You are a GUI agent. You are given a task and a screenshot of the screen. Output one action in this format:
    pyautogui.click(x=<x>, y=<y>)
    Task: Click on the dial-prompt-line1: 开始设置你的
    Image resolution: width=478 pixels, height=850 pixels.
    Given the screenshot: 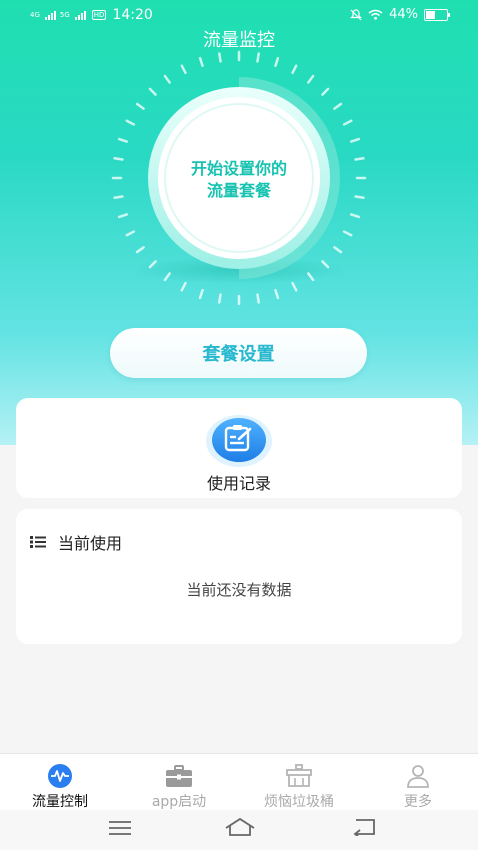 What is the action you would take?
    pyautogui.click(x=238, y=168)
    